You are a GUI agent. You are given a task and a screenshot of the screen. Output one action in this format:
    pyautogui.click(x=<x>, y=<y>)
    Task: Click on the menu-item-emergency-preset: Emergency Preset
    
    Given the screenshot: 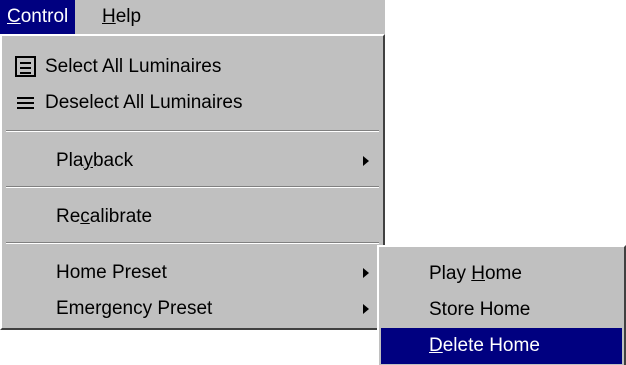 What is the action you would take?
    pyautogui.click(x=192, y=309)
    